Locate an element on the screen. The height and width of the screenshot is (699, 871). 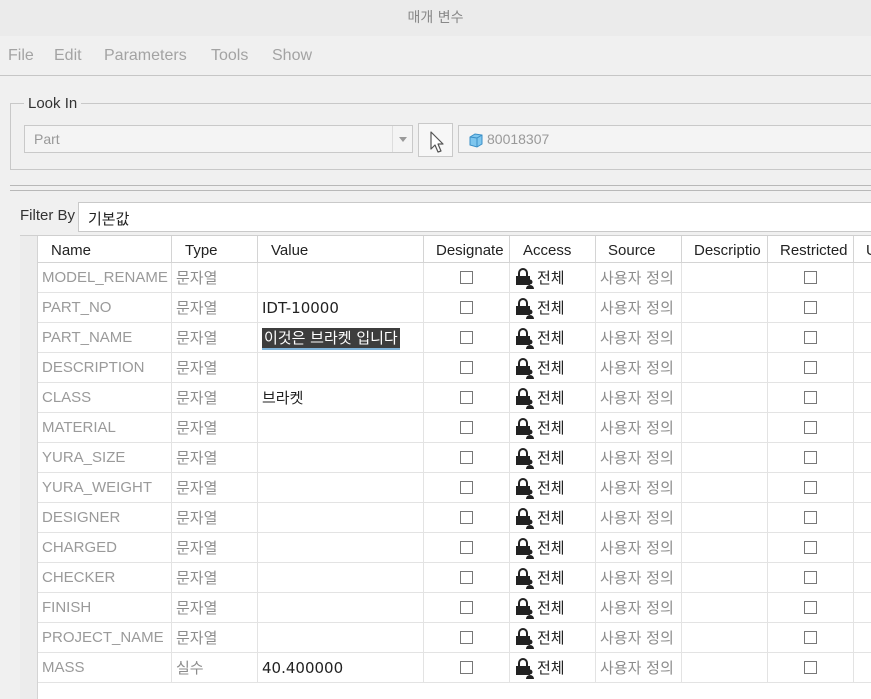
table-row: FINISH 문자열 전체 사용자 정의 is located at coordinates (454, 608).